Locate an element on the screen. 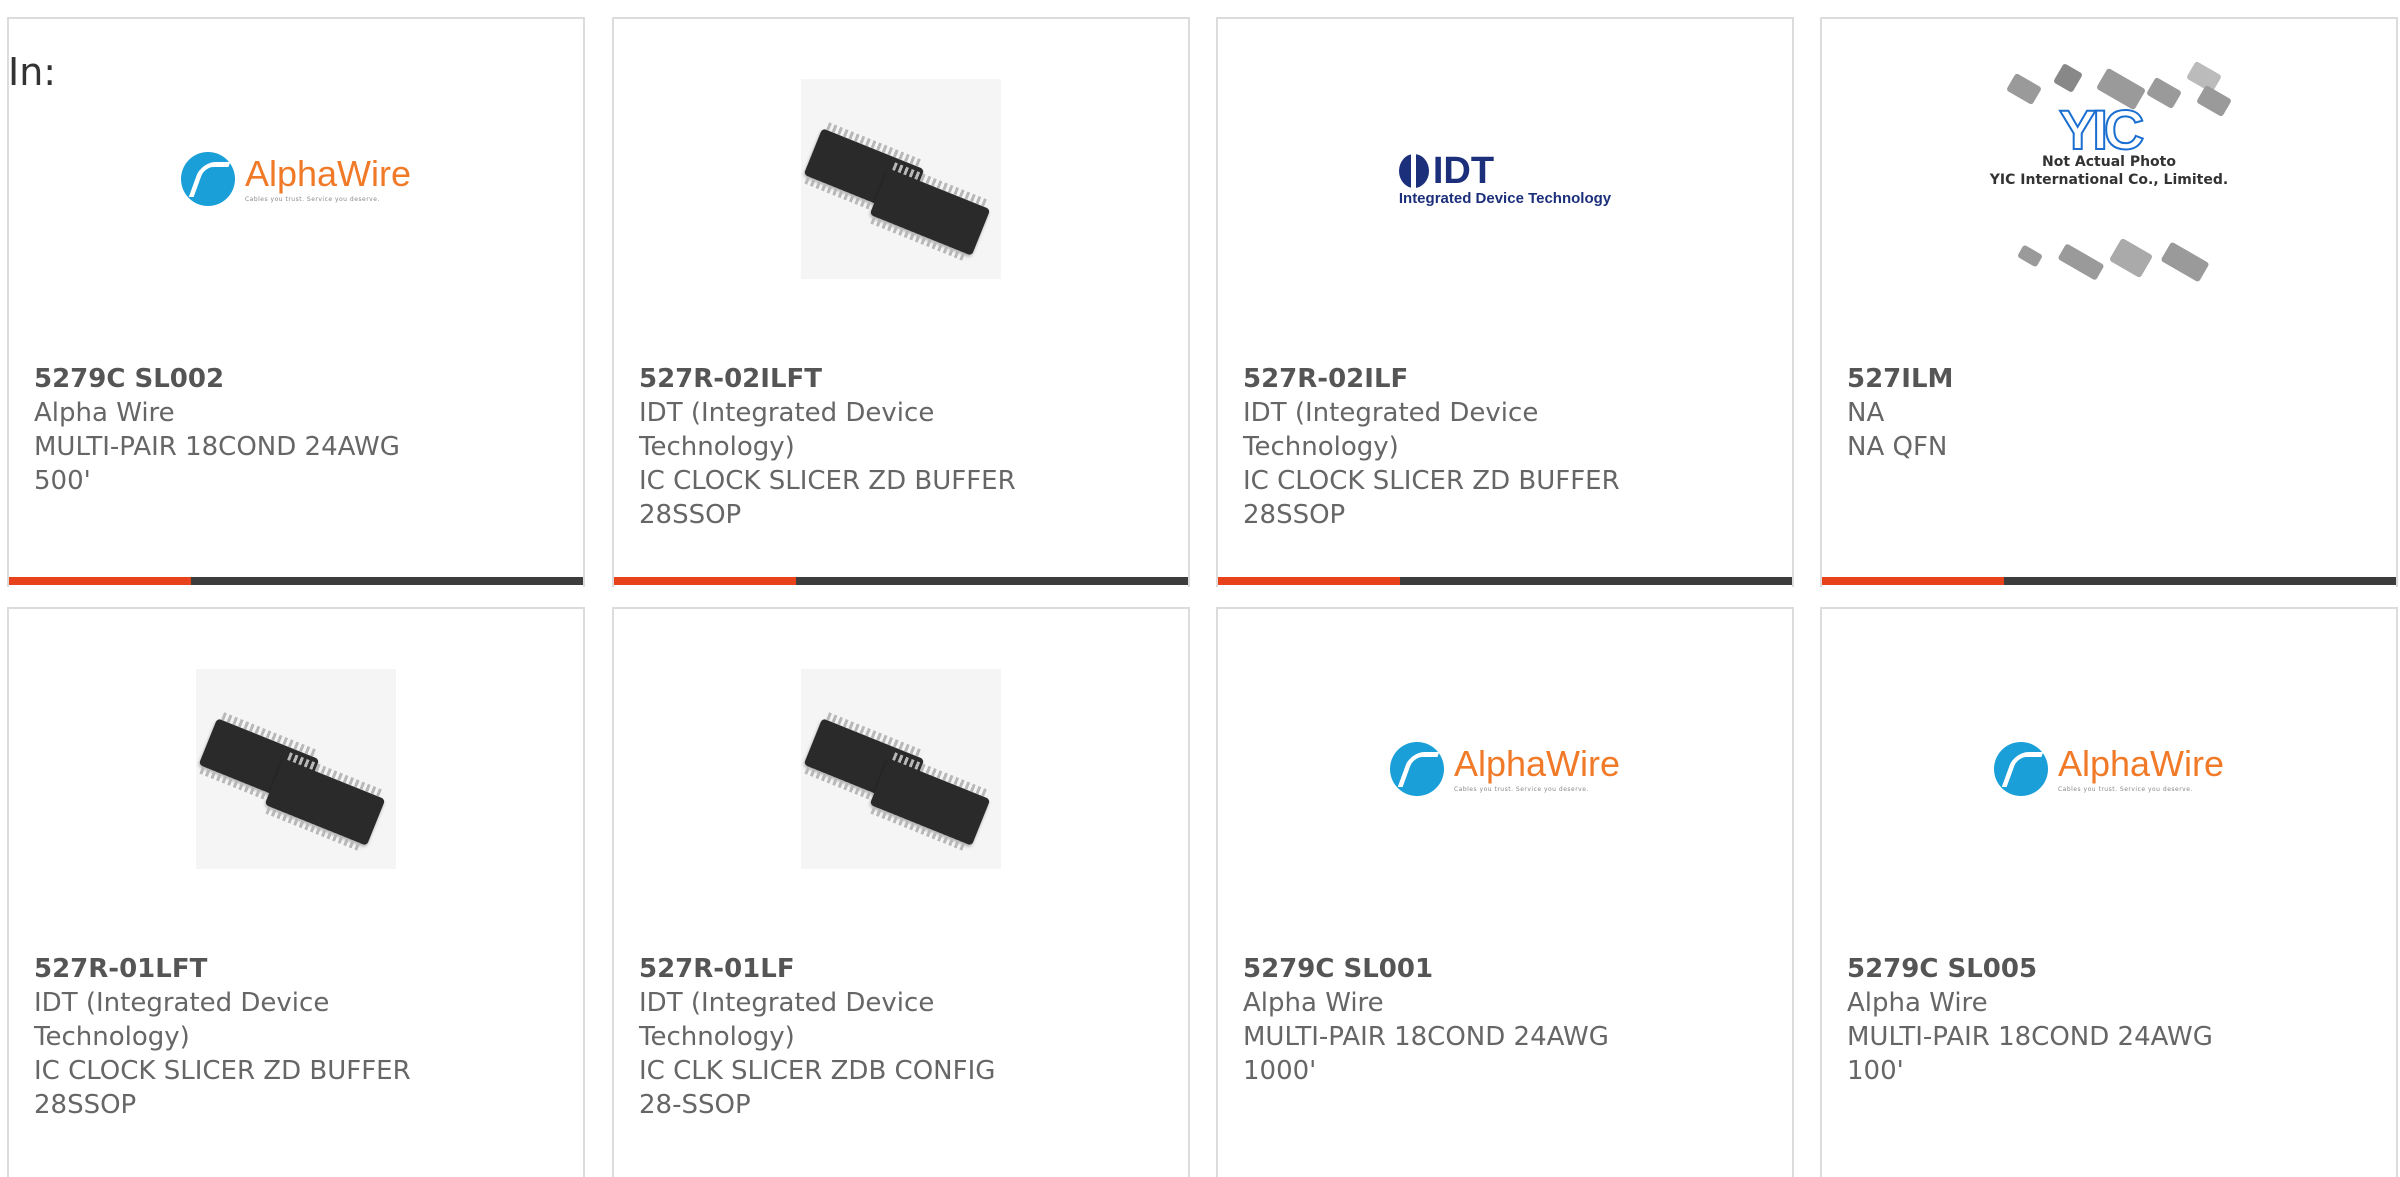 Image resolution: width=2400 pixels, height=1177 pixels. idt-mark-icon is located at coordinates (1413, 170).